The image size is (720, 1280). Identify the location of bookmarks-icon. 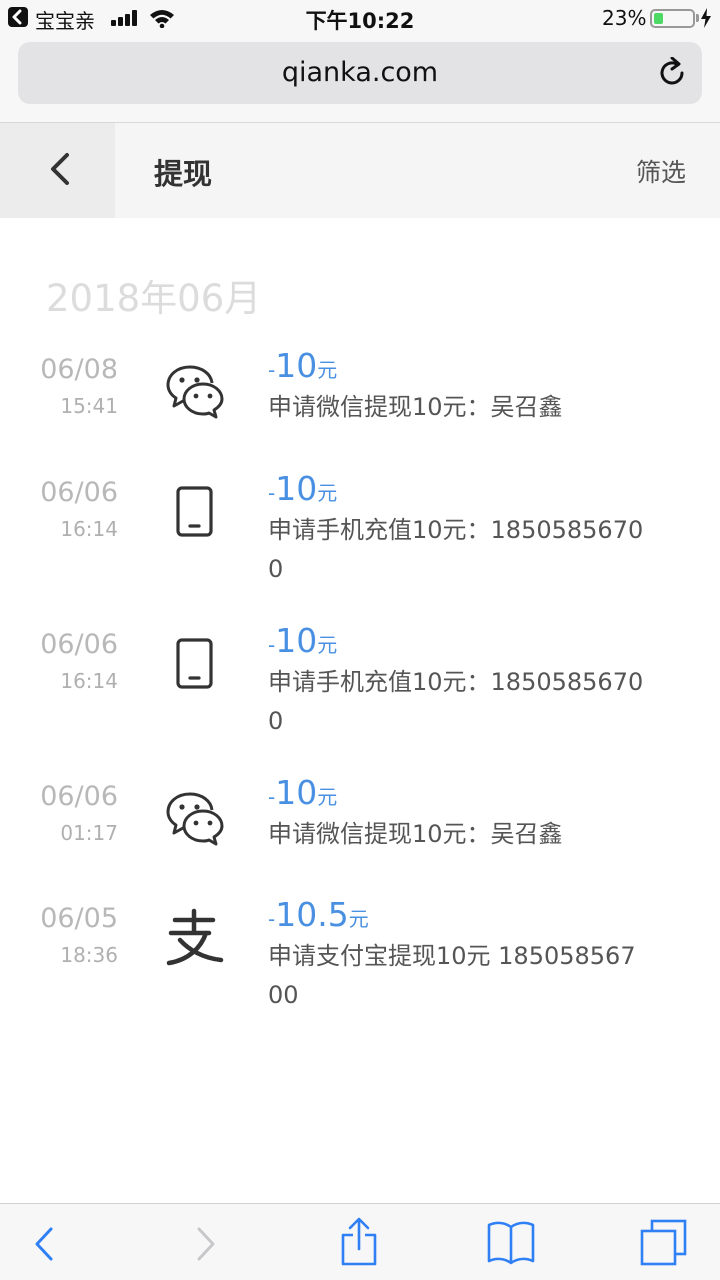
(511, 1242).